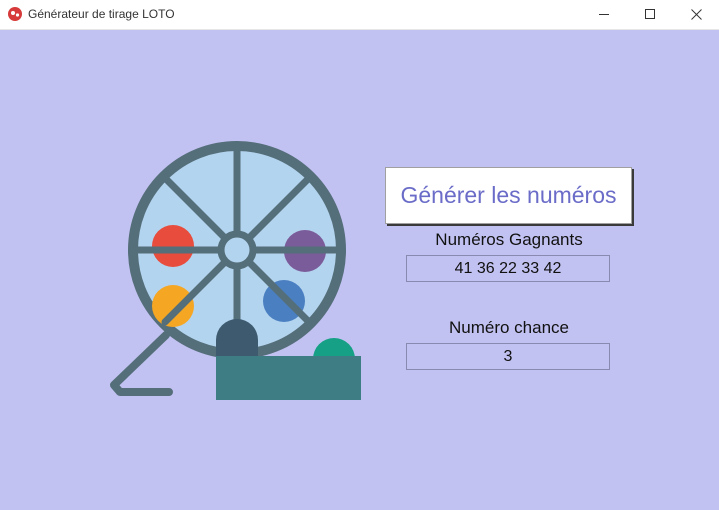 The width and height of the screenshot is (719, 510). What do you see at coordinates (508, 195) in the screenshot?
I see `generate-numbers-button: Générer les numéros` at bounding box center [508, 195].